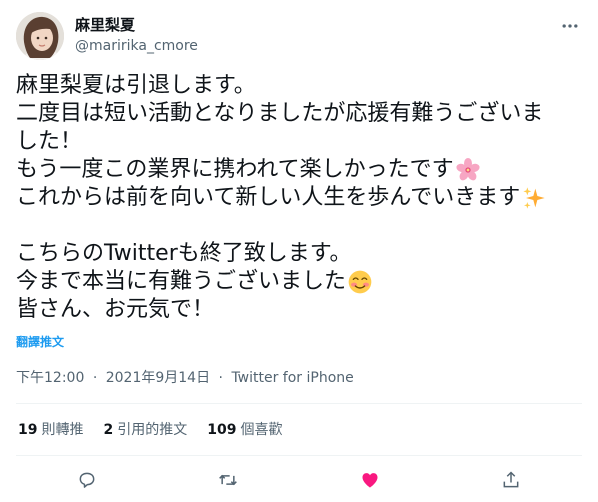 The width and height of the screenshot is (598, 502). I want to click on tweet-line: 二度目は短い活動となりましたが応援有難うございま, so click(280, 113).